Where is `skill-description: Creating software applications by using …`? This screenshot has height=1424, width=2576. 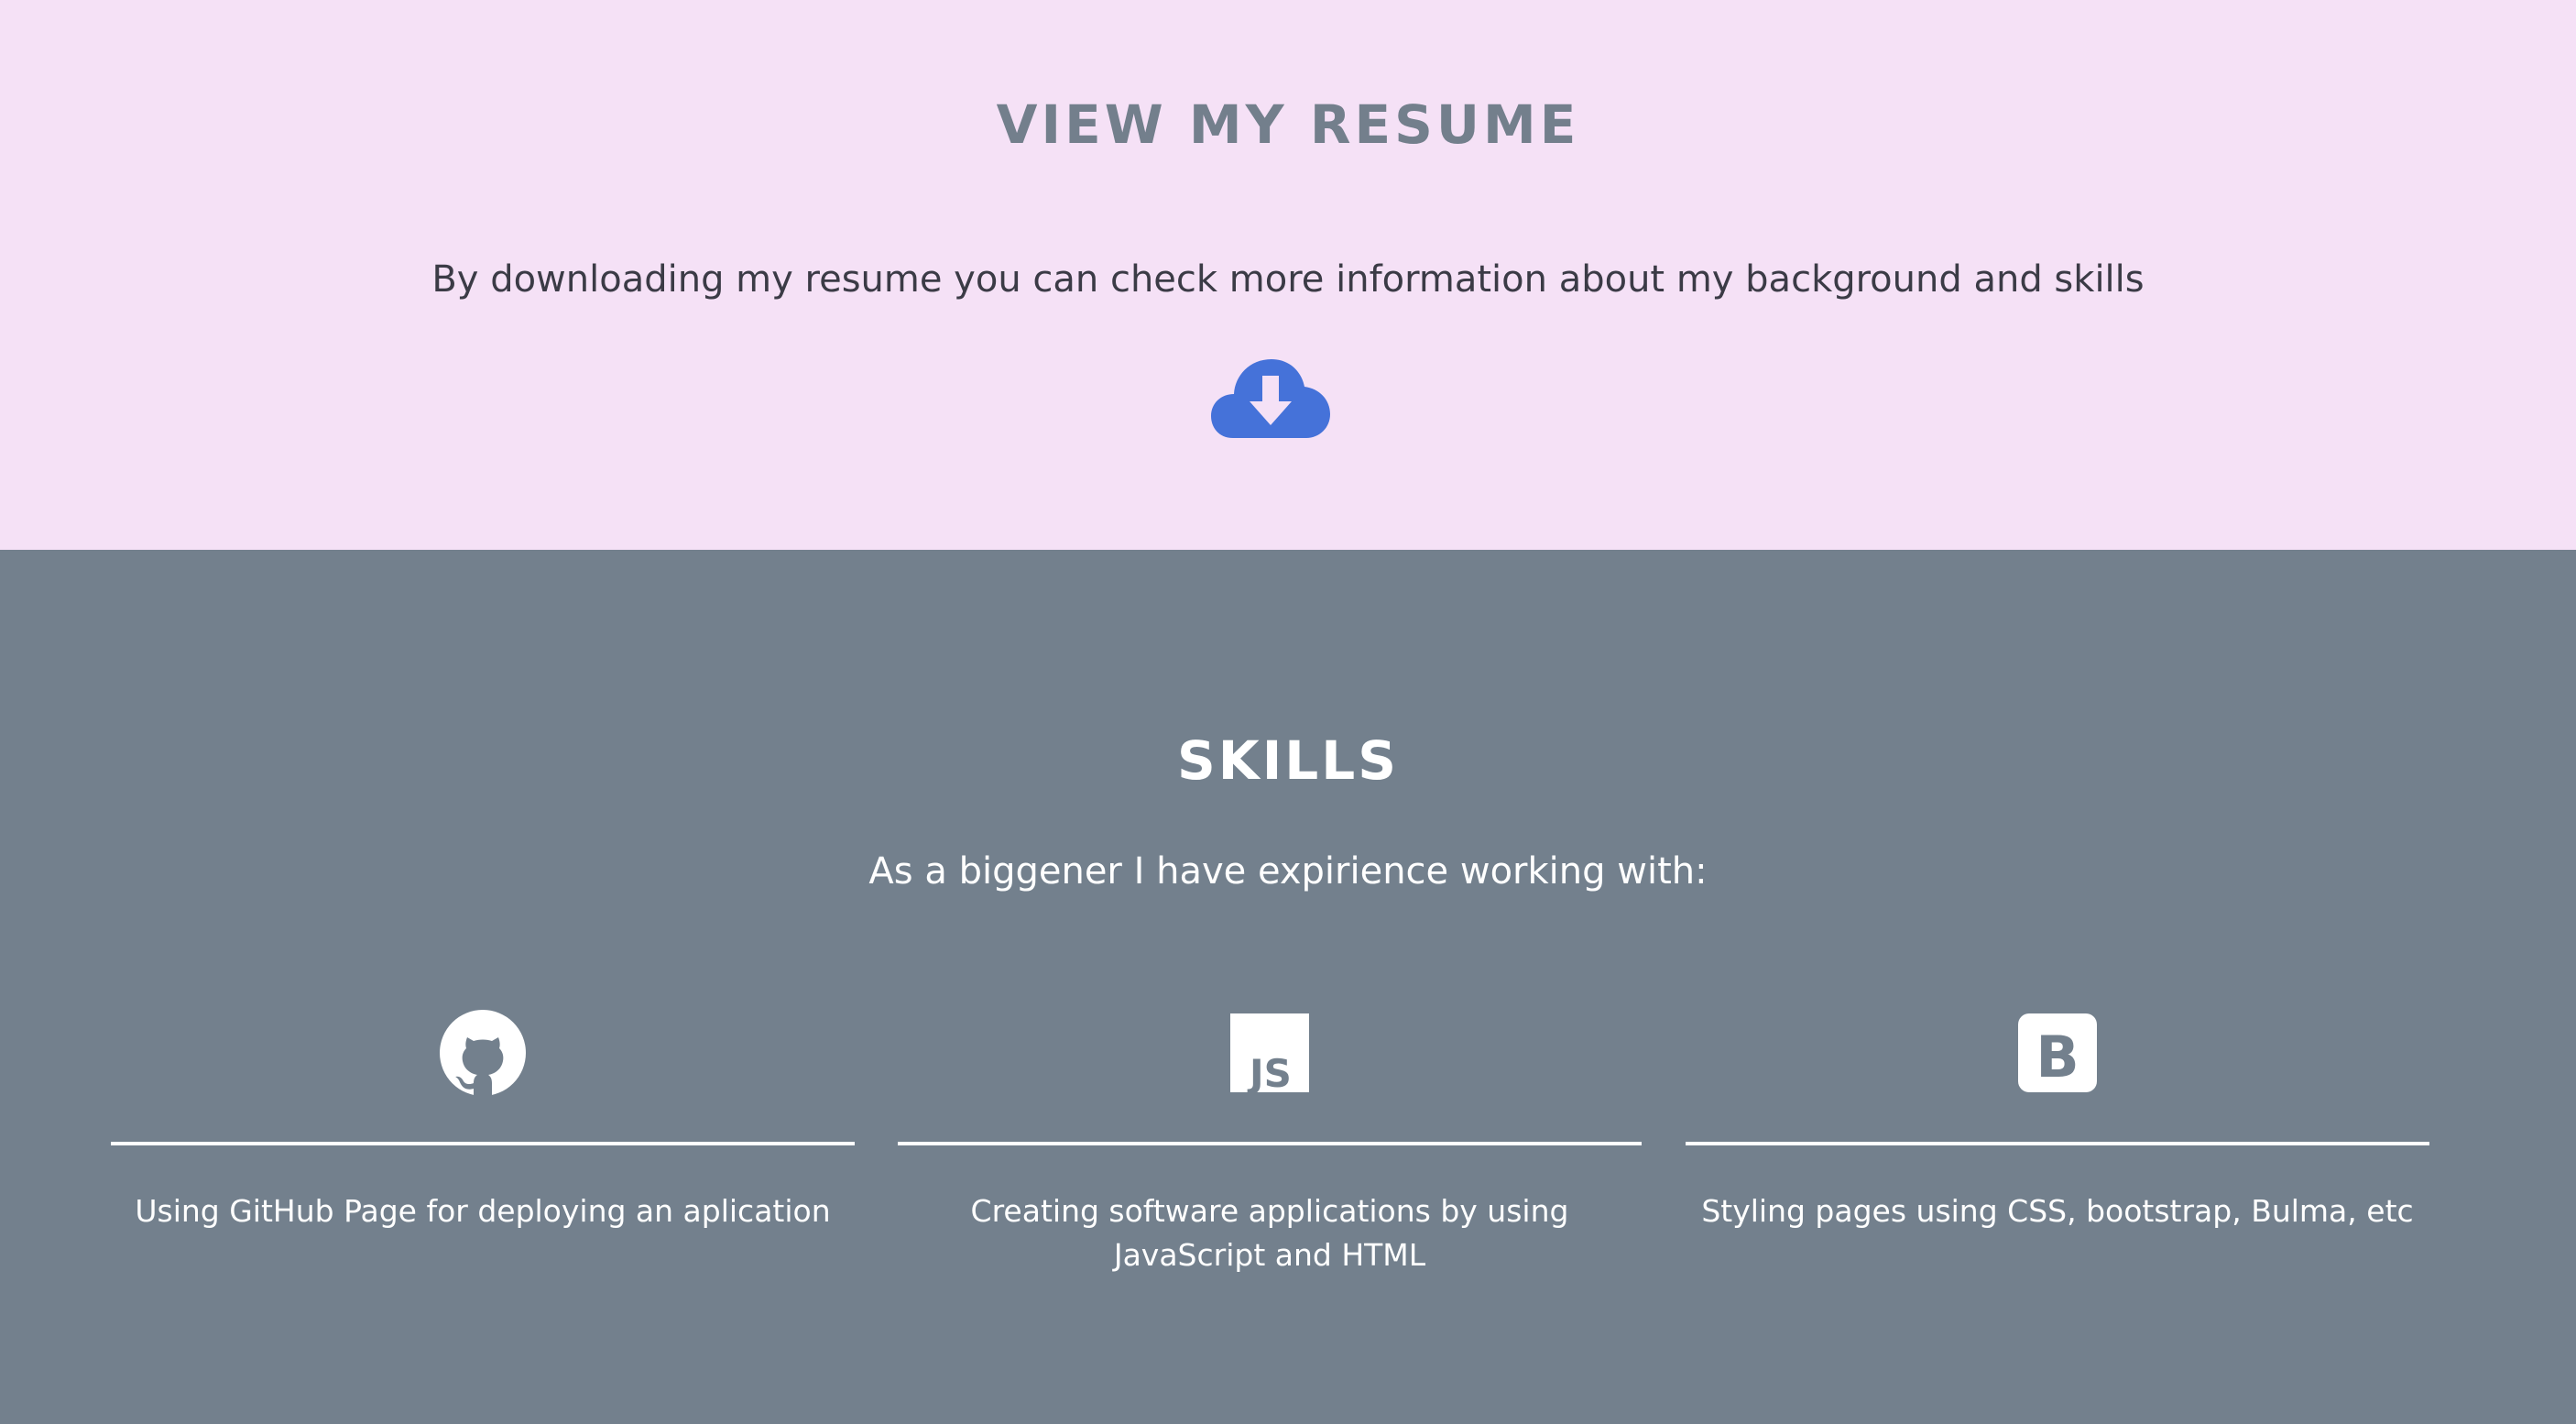
skill-description: Creating software applications by using … is located at coordinates (1270, 1233).